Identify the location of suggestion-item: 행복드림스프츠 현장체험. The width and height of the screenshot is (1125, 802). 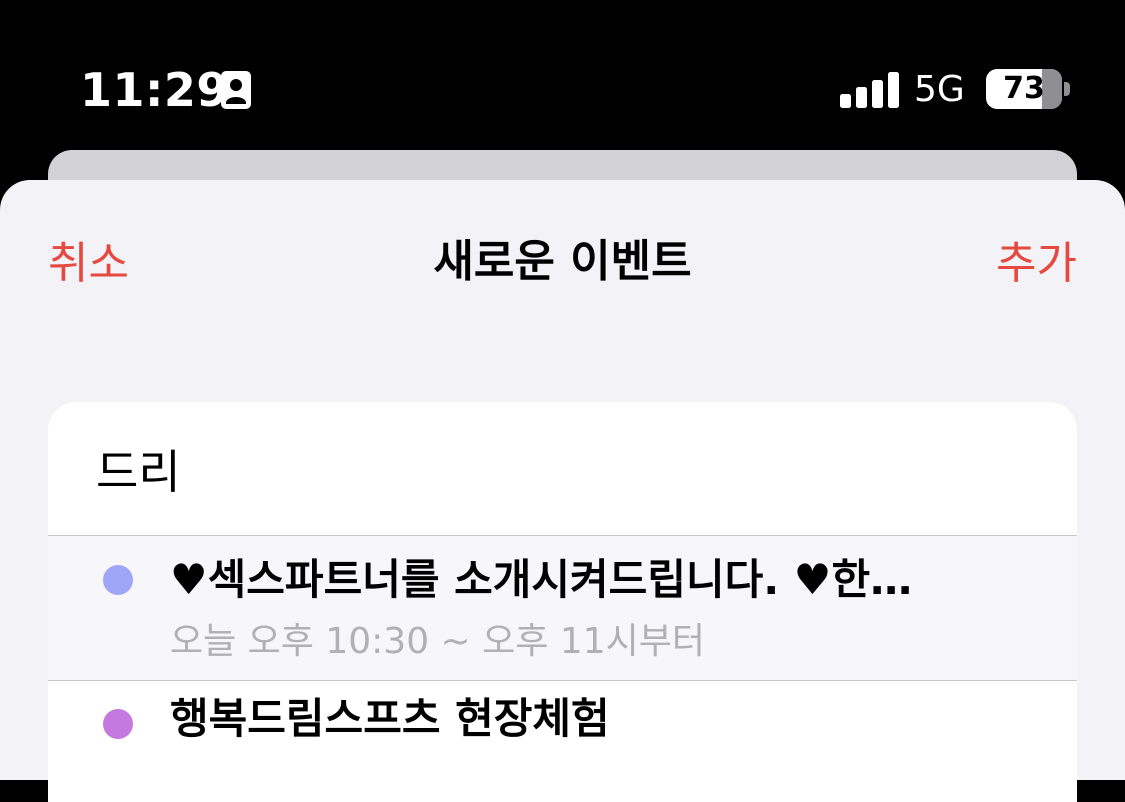
(562, 741).